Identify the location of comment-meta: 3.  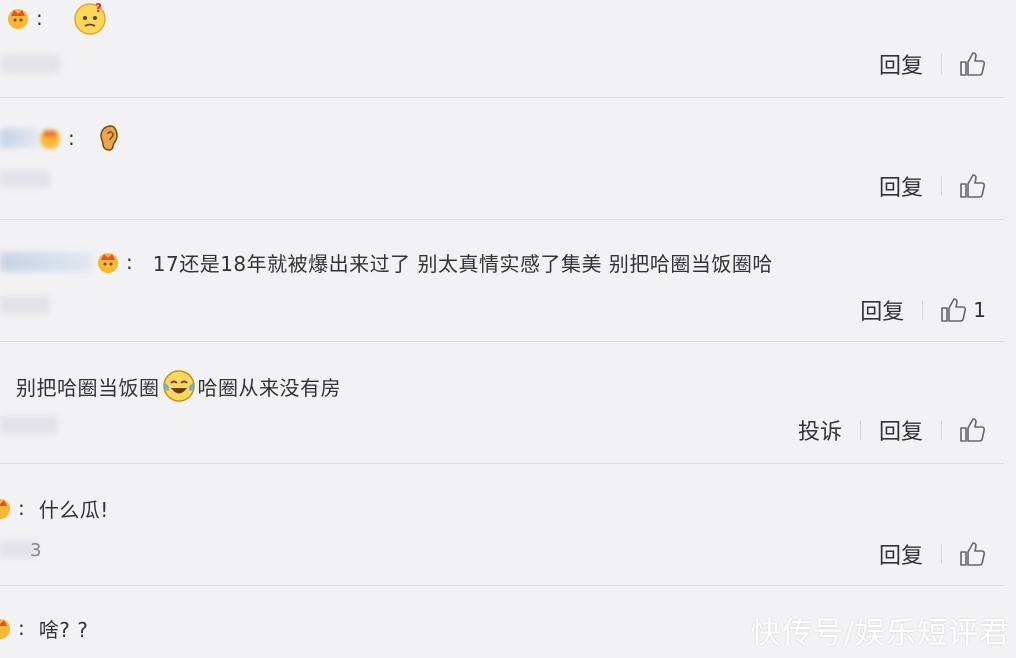
(36, 550).